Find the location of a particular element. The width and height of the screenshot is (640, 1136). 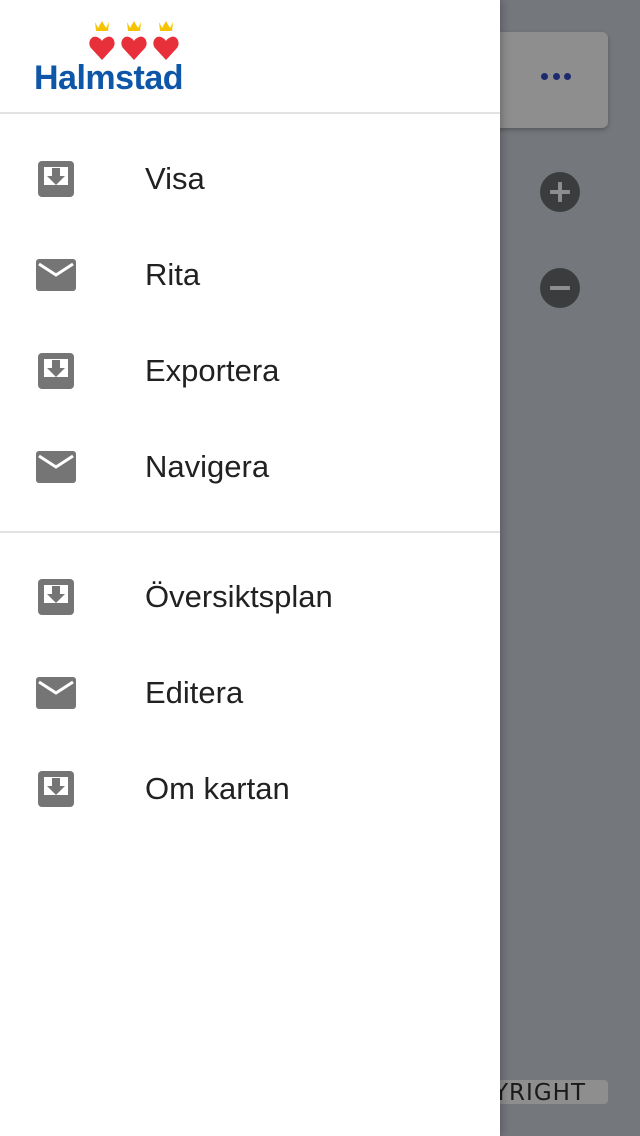

zoom-in-button is located at coordinates (560, 192).